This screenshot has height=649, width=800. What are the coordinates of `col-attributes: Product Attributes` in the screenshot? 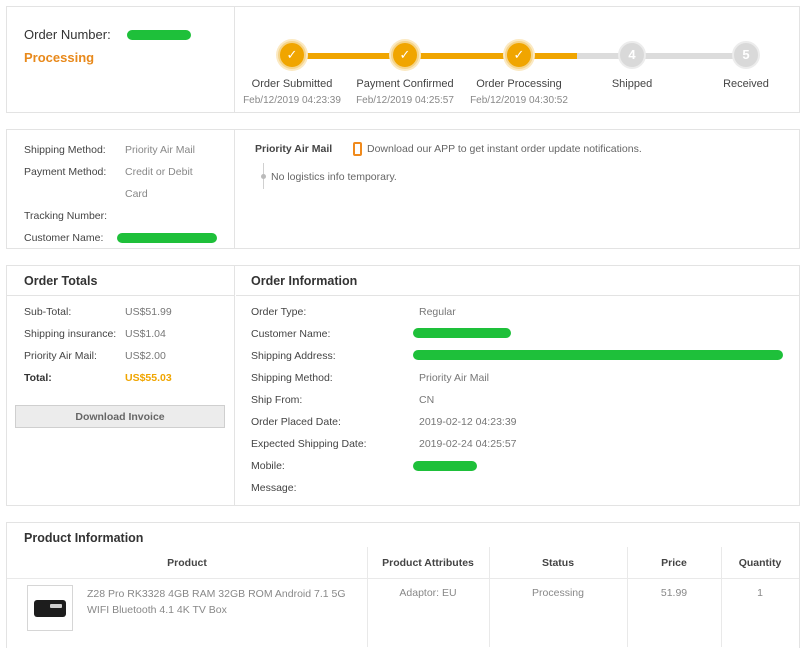 It's located at (428, 563).